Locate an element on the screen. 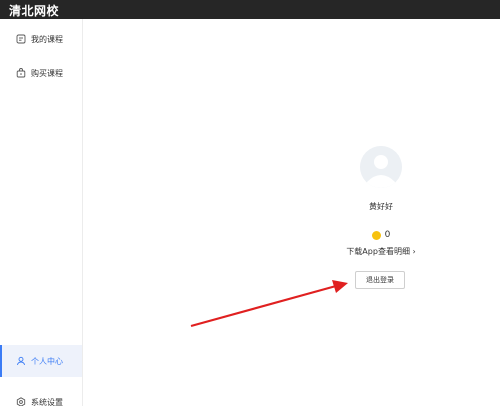  avatar is located at coordinates (381, 167).